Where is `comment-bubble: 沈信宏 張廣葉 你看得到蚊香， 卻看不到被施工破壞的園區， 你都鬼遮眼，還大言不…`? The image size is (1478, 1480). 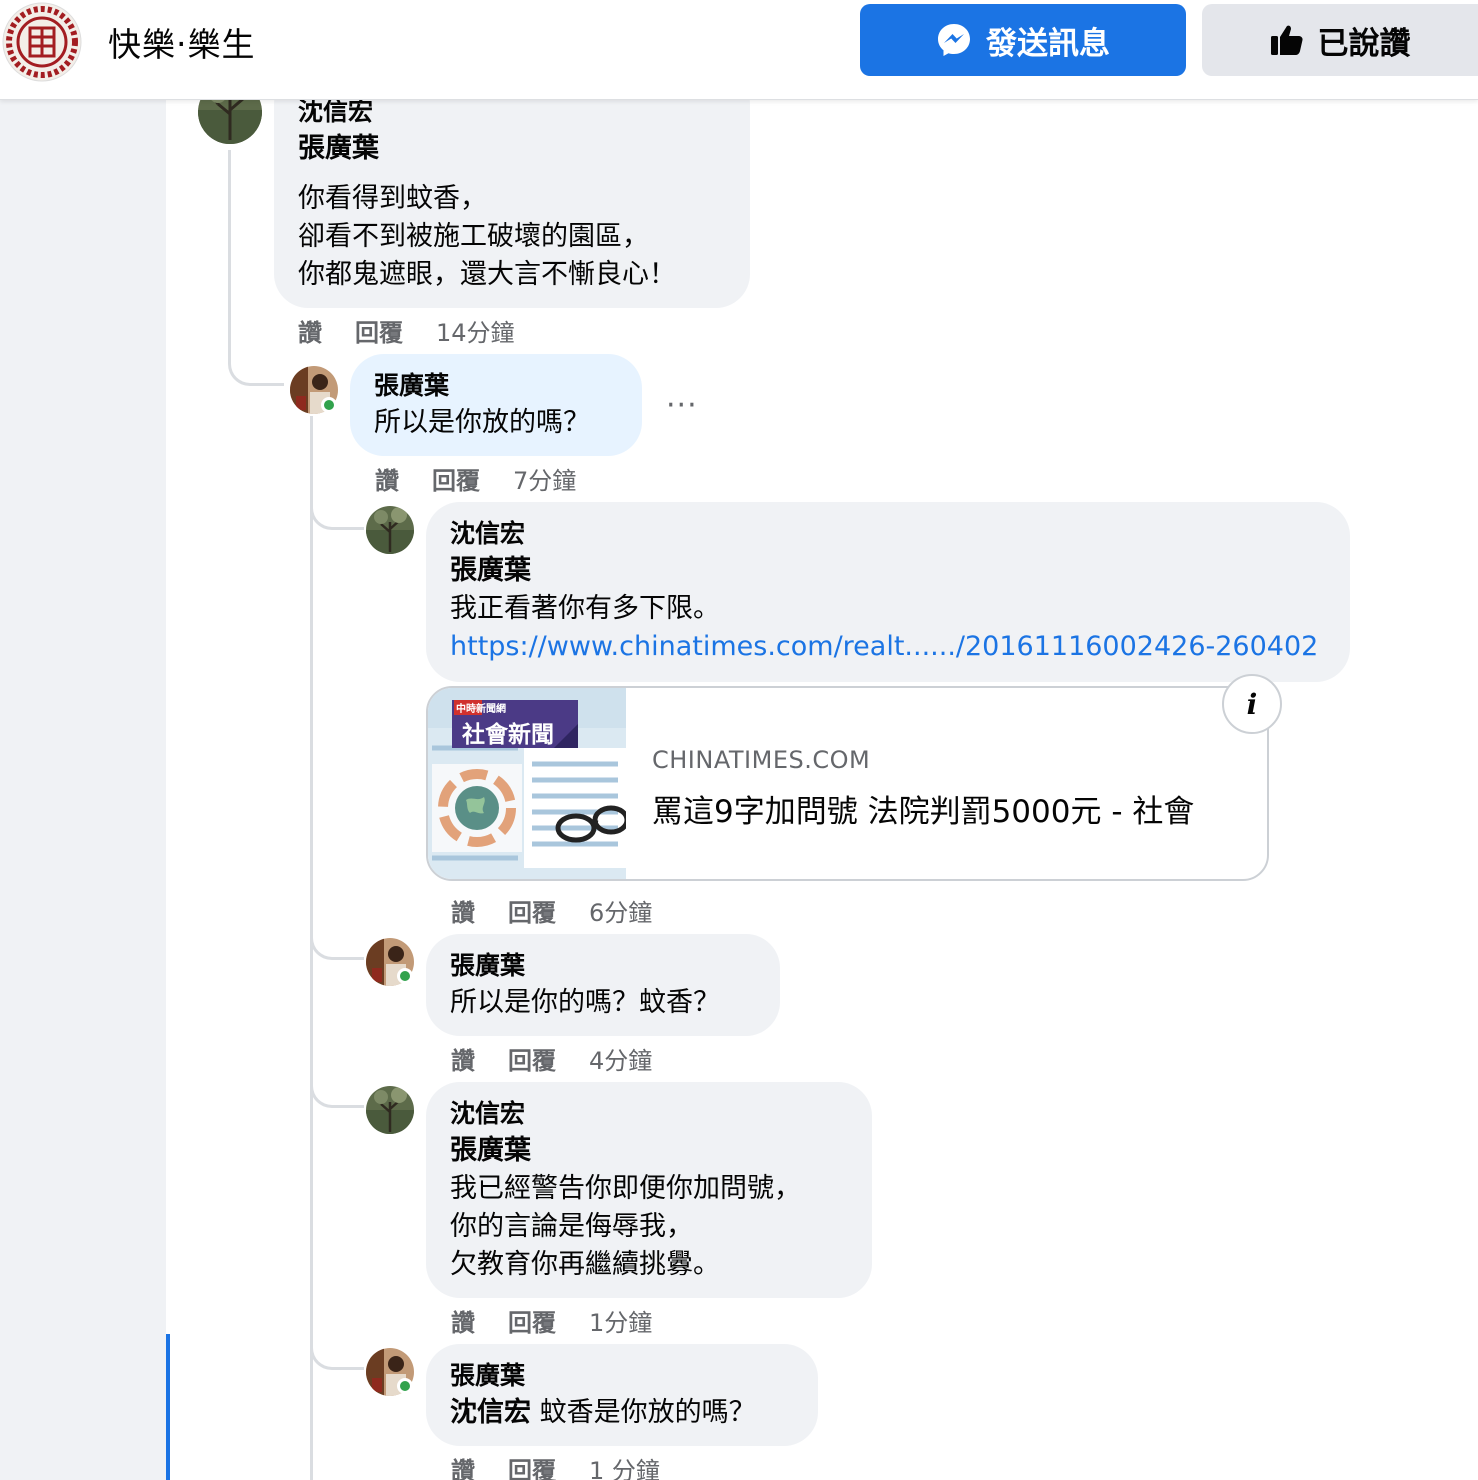
comment-bubble: 沈信宏 張廣葉 你看得到蚊香， 卻看不到被施工破壞的園區， 你都鬼遮眼，還大言不… is located at coordinates (512, 189).